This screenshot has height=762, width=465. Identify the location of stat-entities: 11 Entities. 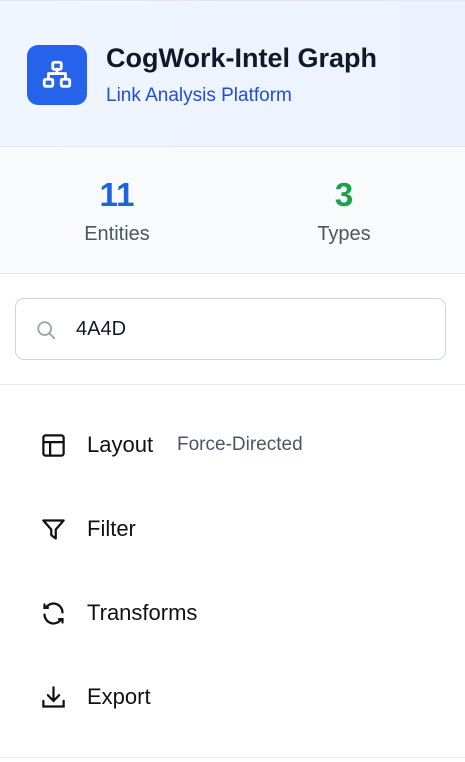
(117, 210).